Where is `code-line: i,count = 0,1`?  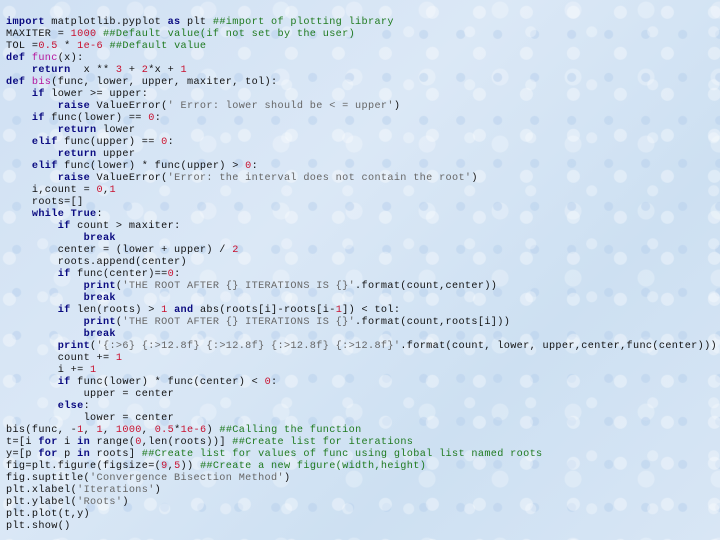 code-line: i,count = 0,1 is located at coordinates (361, 191).